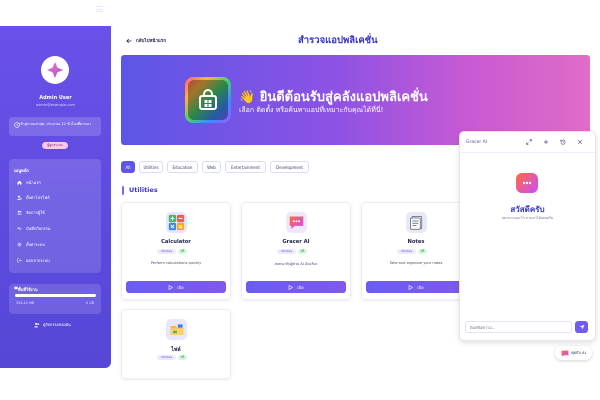 This screenshot has width=600, height=400. I want to click on sidebar-item-label: ตั้งค่าโปรไฟล์, so click(38, 197).